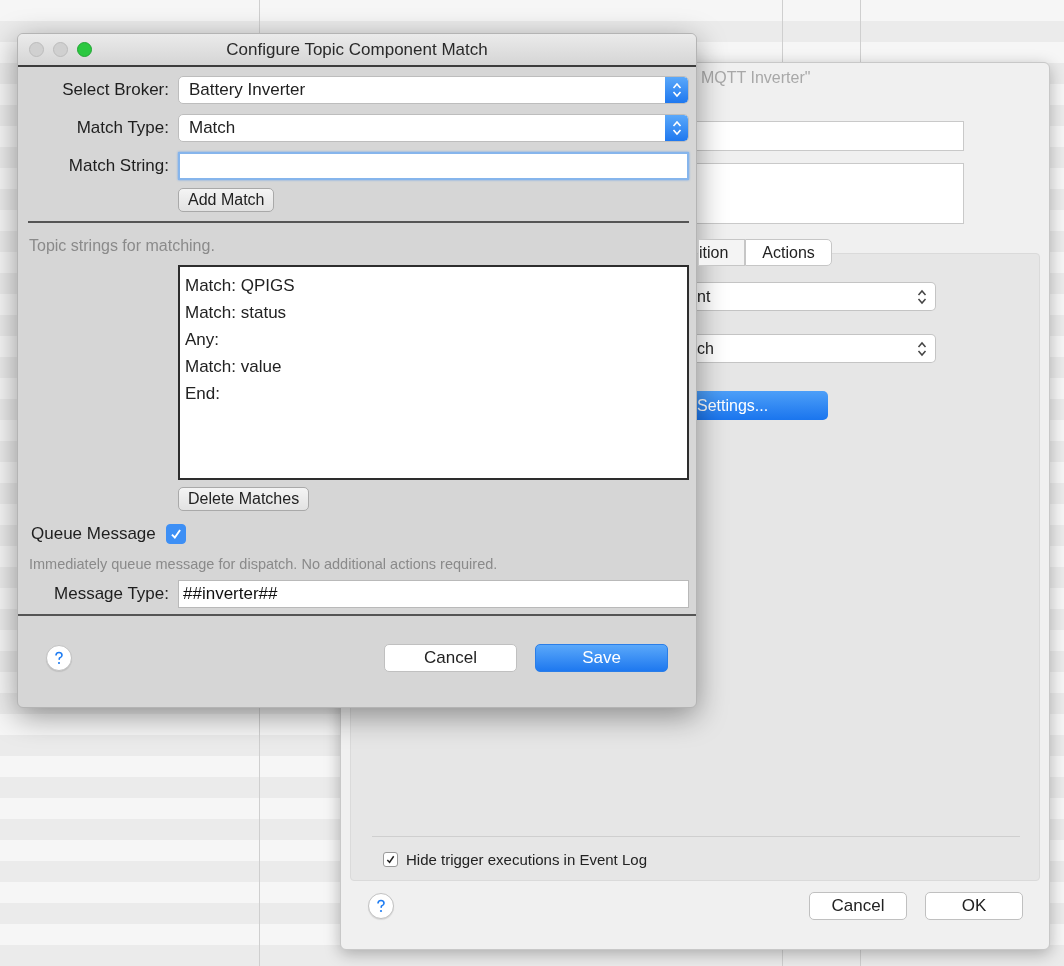  I want to click on window-title: MQTT Inverter", so click(756, 78).